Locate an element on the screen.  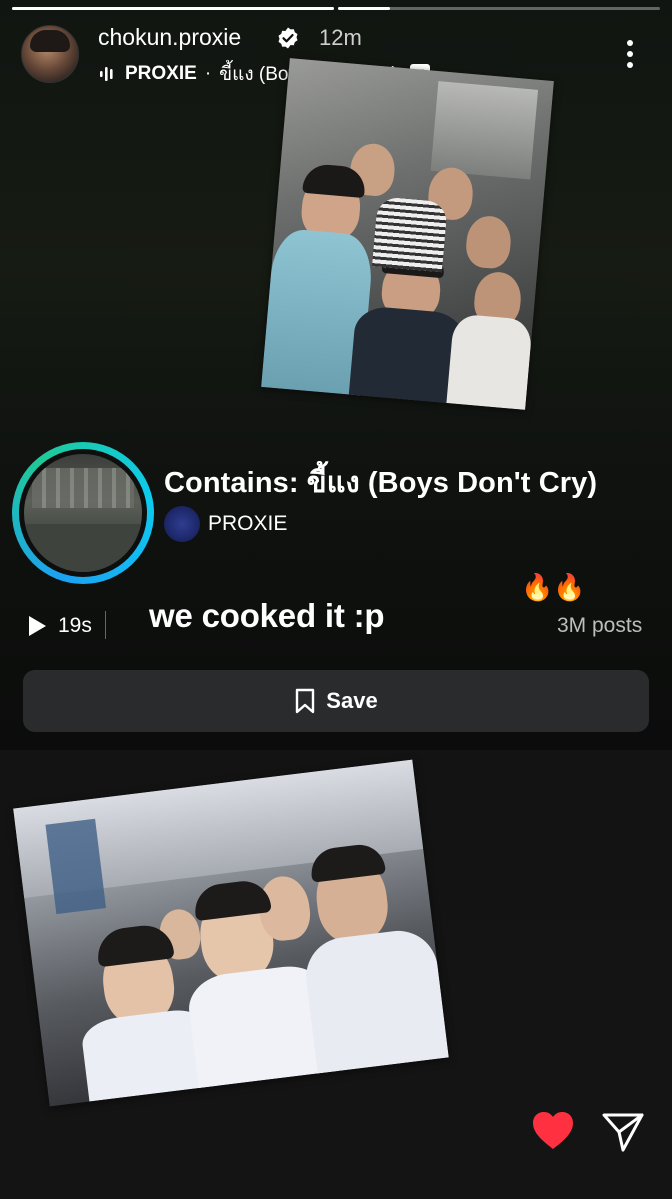
elevator-group-photo is located at coordinates (407, 234).